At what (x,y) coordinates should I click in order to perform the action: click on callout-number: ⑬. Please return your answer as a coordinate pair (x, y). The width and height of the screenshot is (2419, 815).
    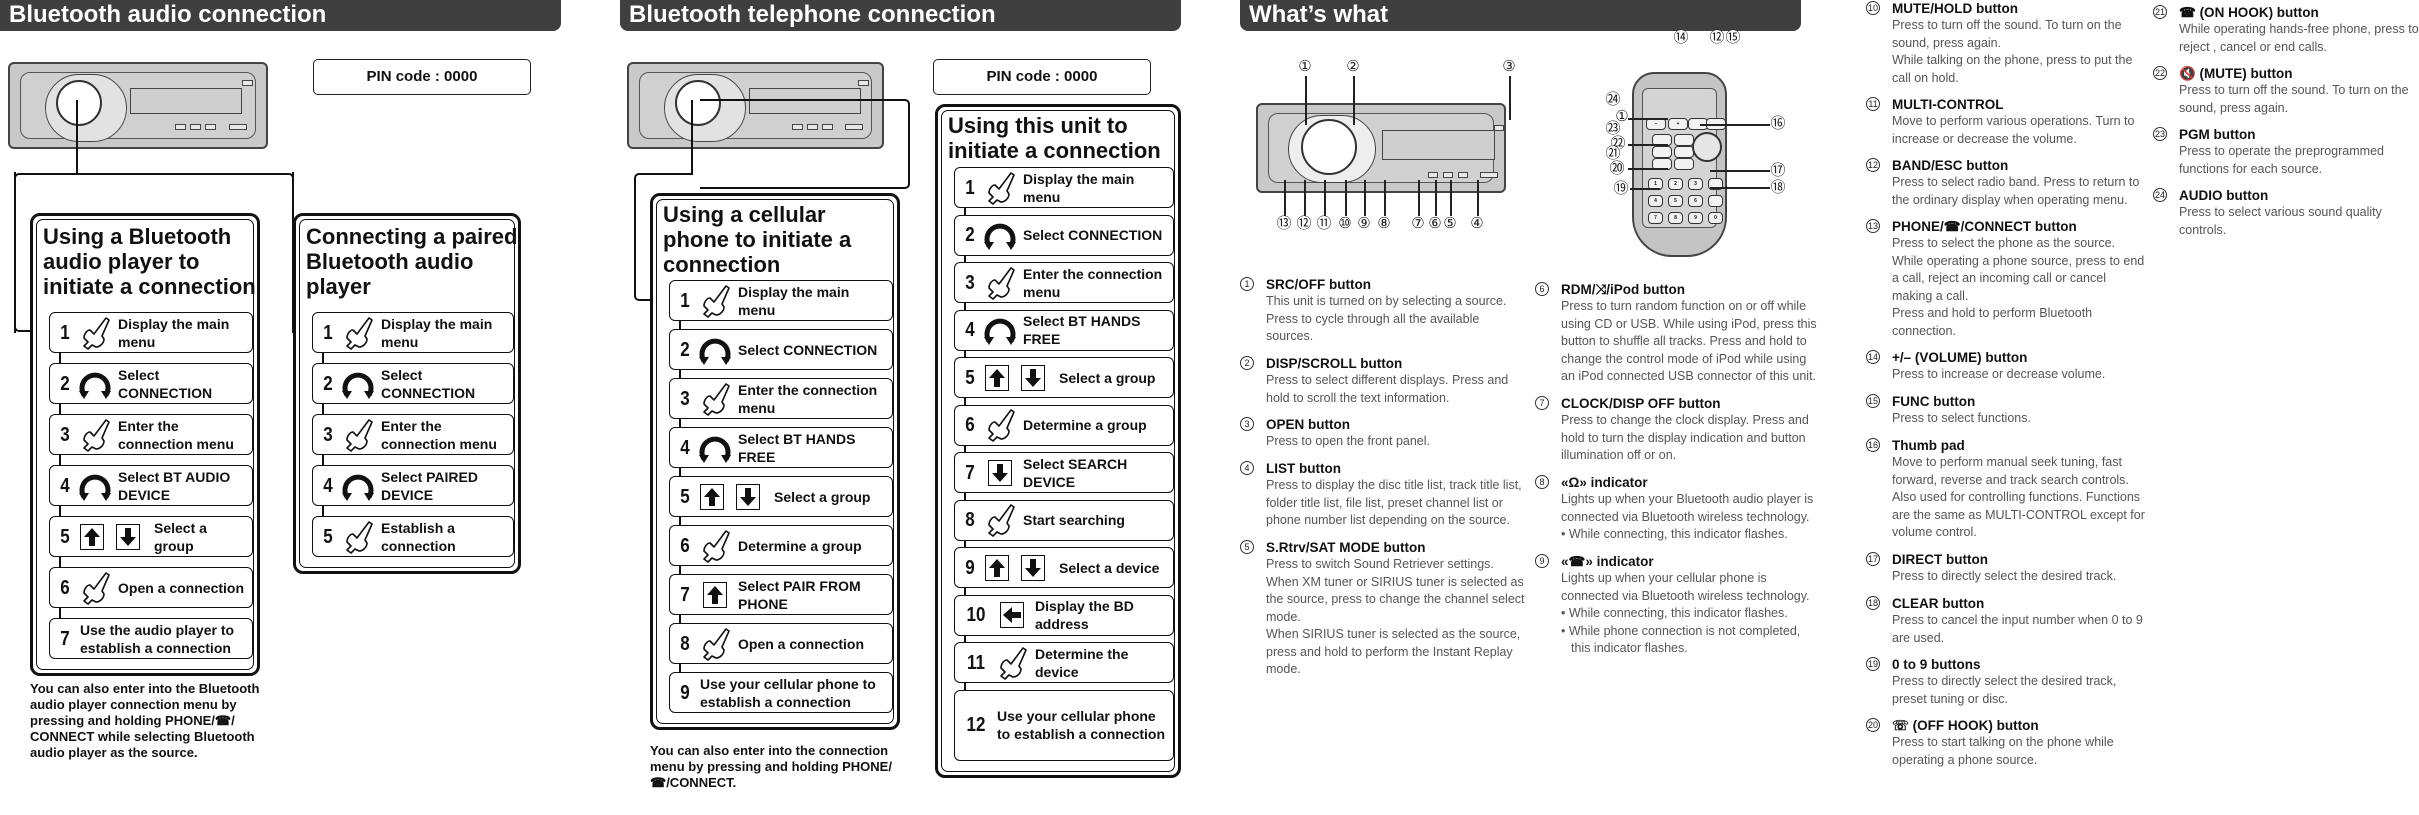
    Looking at the image, I should click on (1284, 223).